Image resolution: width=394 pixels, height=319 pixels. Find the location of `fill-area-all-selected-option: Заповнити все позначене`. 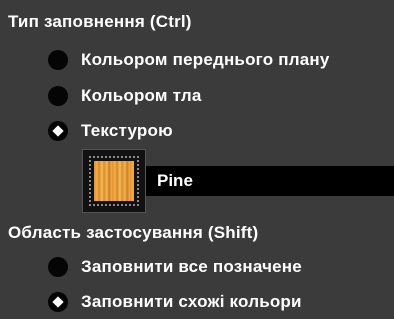

fill-area-all-selected-option: Заповнити все позначене is located at coordinates (175, 267).